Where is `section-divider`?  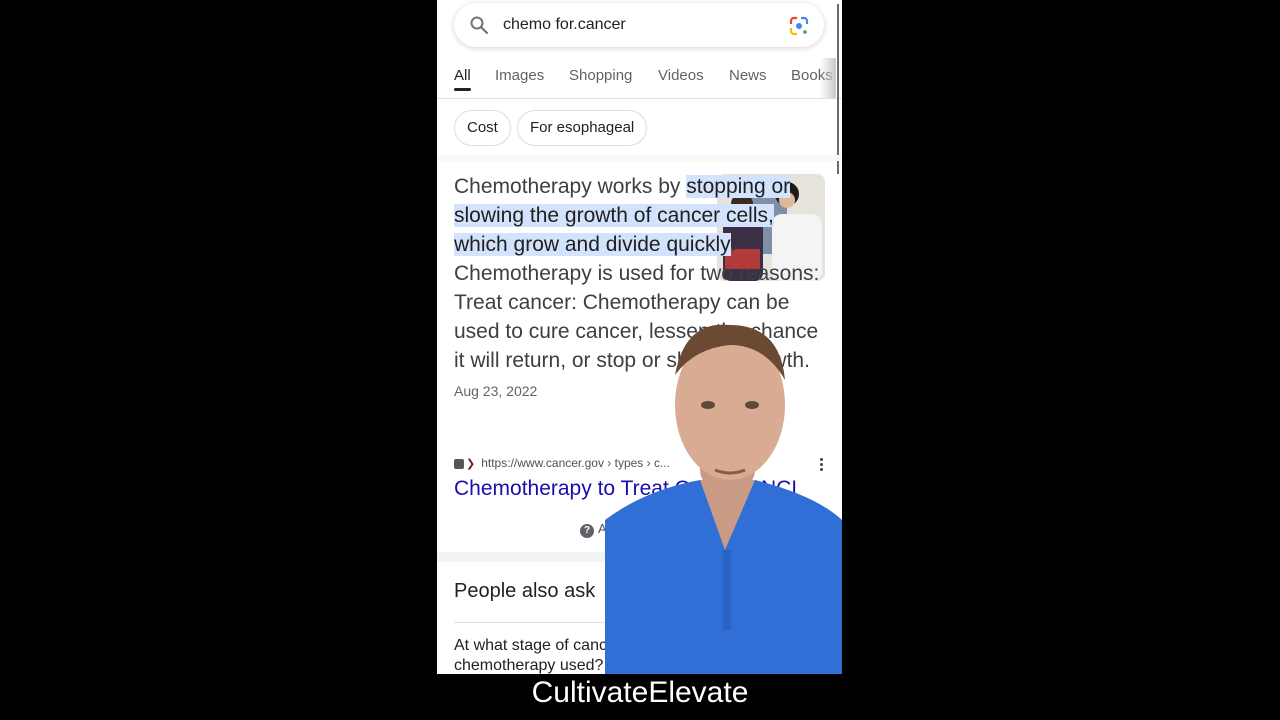
section-divider is located at coordinates (639, 158).